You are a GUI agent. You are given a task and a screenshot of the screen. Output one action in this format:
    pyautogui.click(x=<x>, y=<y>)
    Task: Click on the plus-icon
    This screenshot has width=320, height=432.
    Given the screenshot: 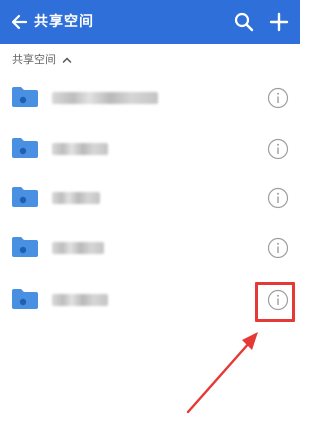 What is the action you would take?
    pyautogui.click(x=279, y=22)
    